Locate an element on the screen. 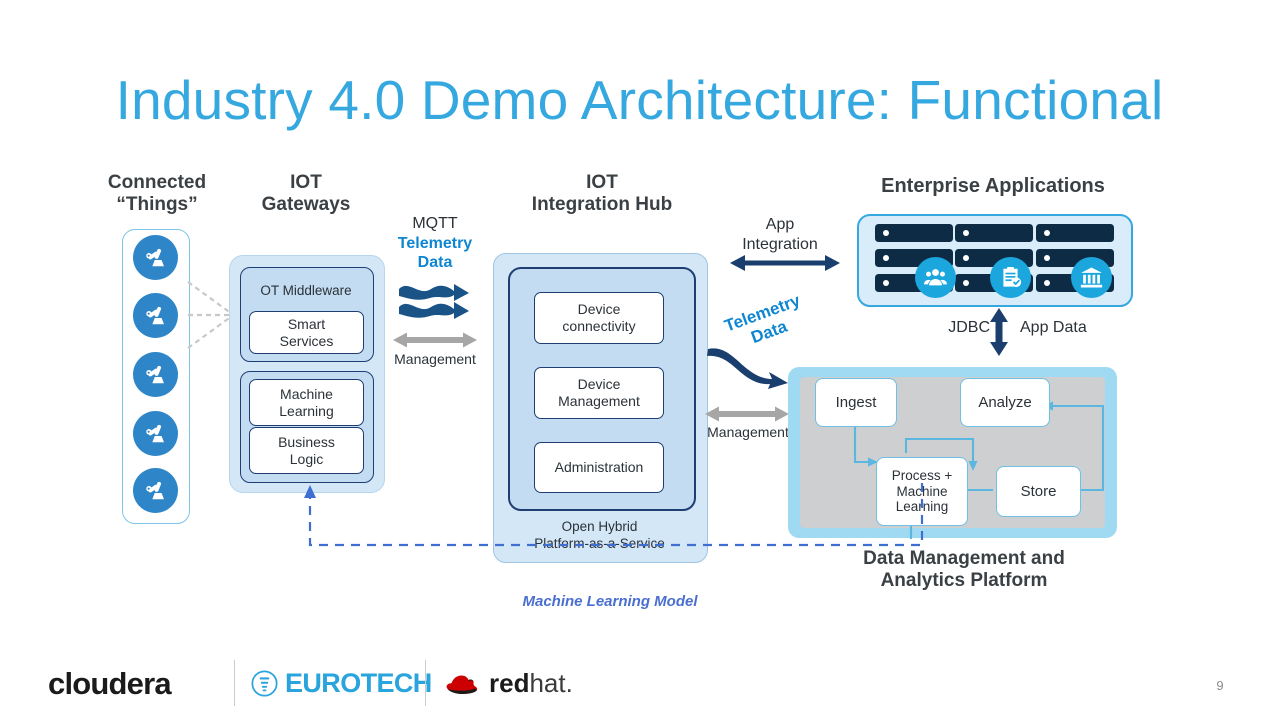  heading-iot-gateways-line1: IOT is located at coordinates (306, 182).